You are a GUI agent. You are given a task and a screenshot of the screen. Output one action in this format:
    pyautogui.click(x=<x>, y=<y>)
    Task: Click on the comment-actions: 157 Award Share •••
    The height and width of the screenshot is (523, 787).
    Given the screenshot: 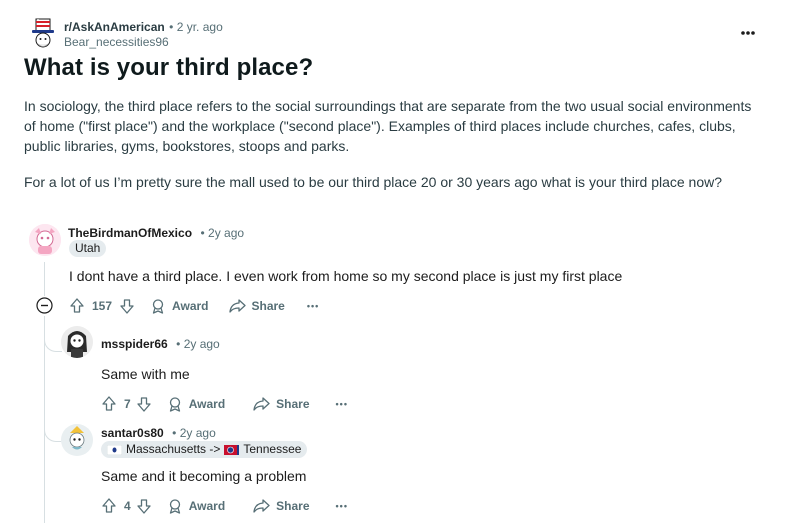 What is the action you would take?
    pyautogui.click(x=193, y=306)
    